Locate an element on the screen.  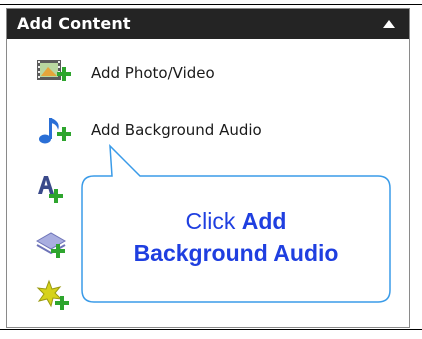
add-title-item is located at coordinates (210, 189).